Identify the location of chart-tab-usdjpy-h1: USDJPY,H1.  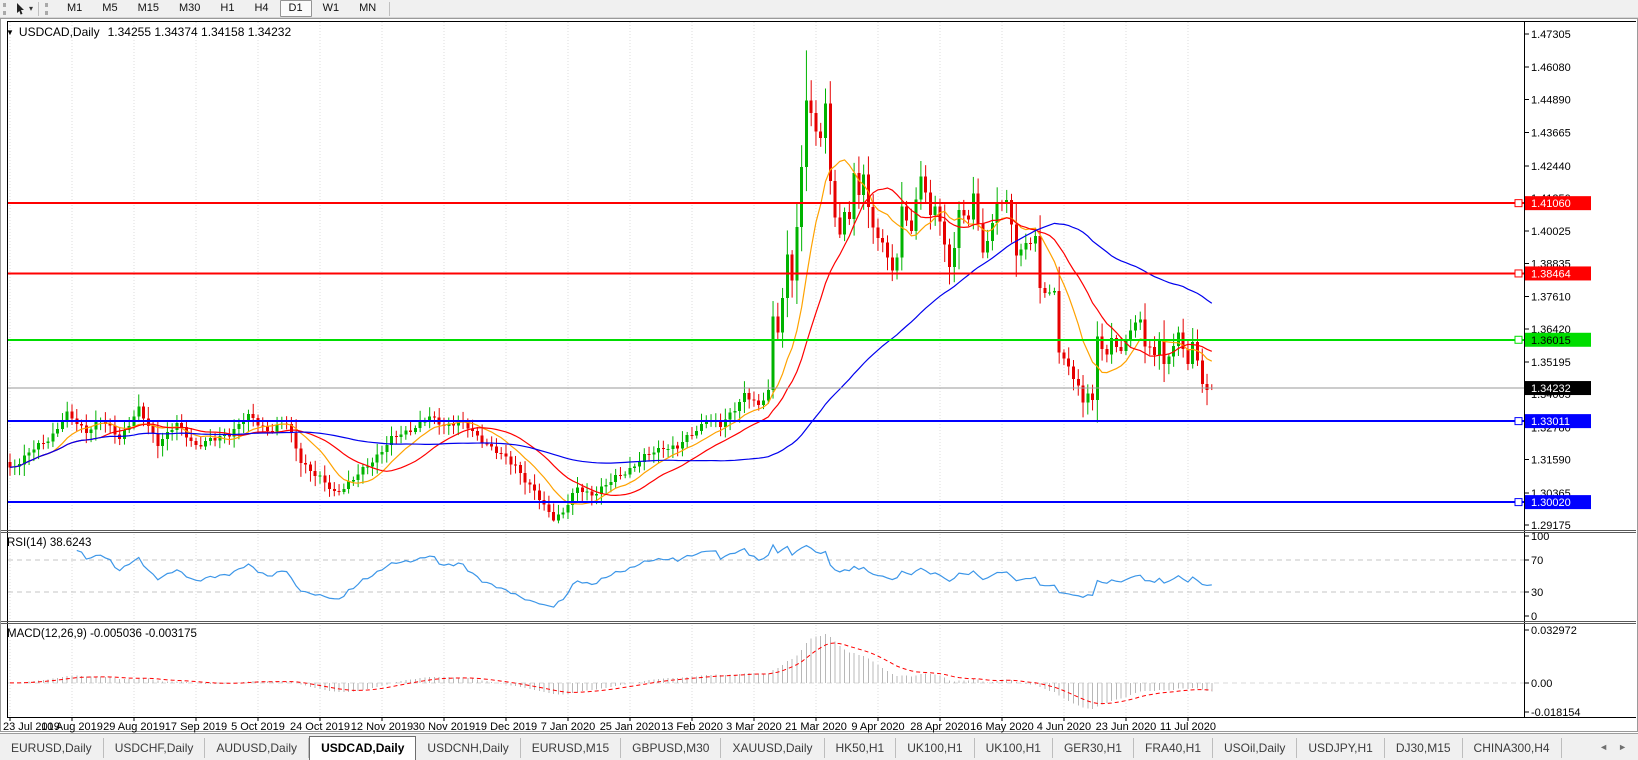
(1341, 748).